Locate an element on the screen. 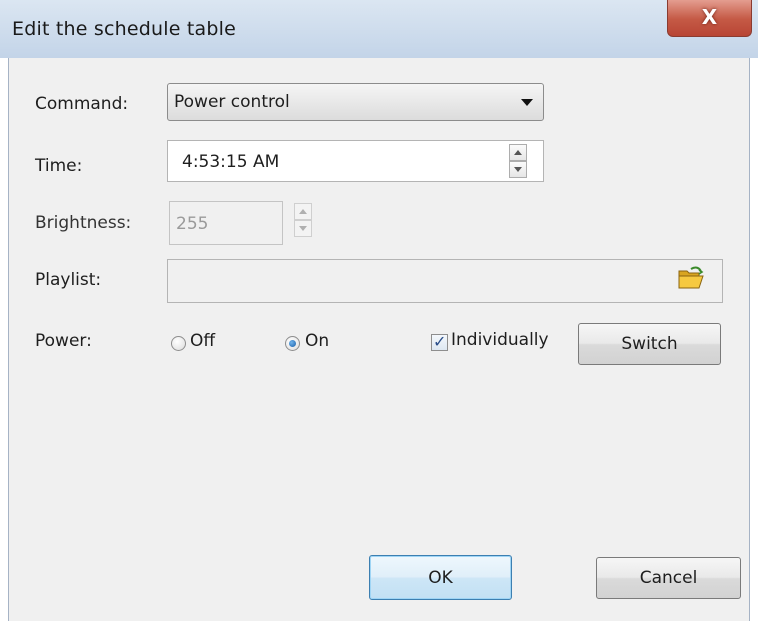 This screenshot has width=758, height=621. switch-button: Switch is located at coordinates (649, 344).